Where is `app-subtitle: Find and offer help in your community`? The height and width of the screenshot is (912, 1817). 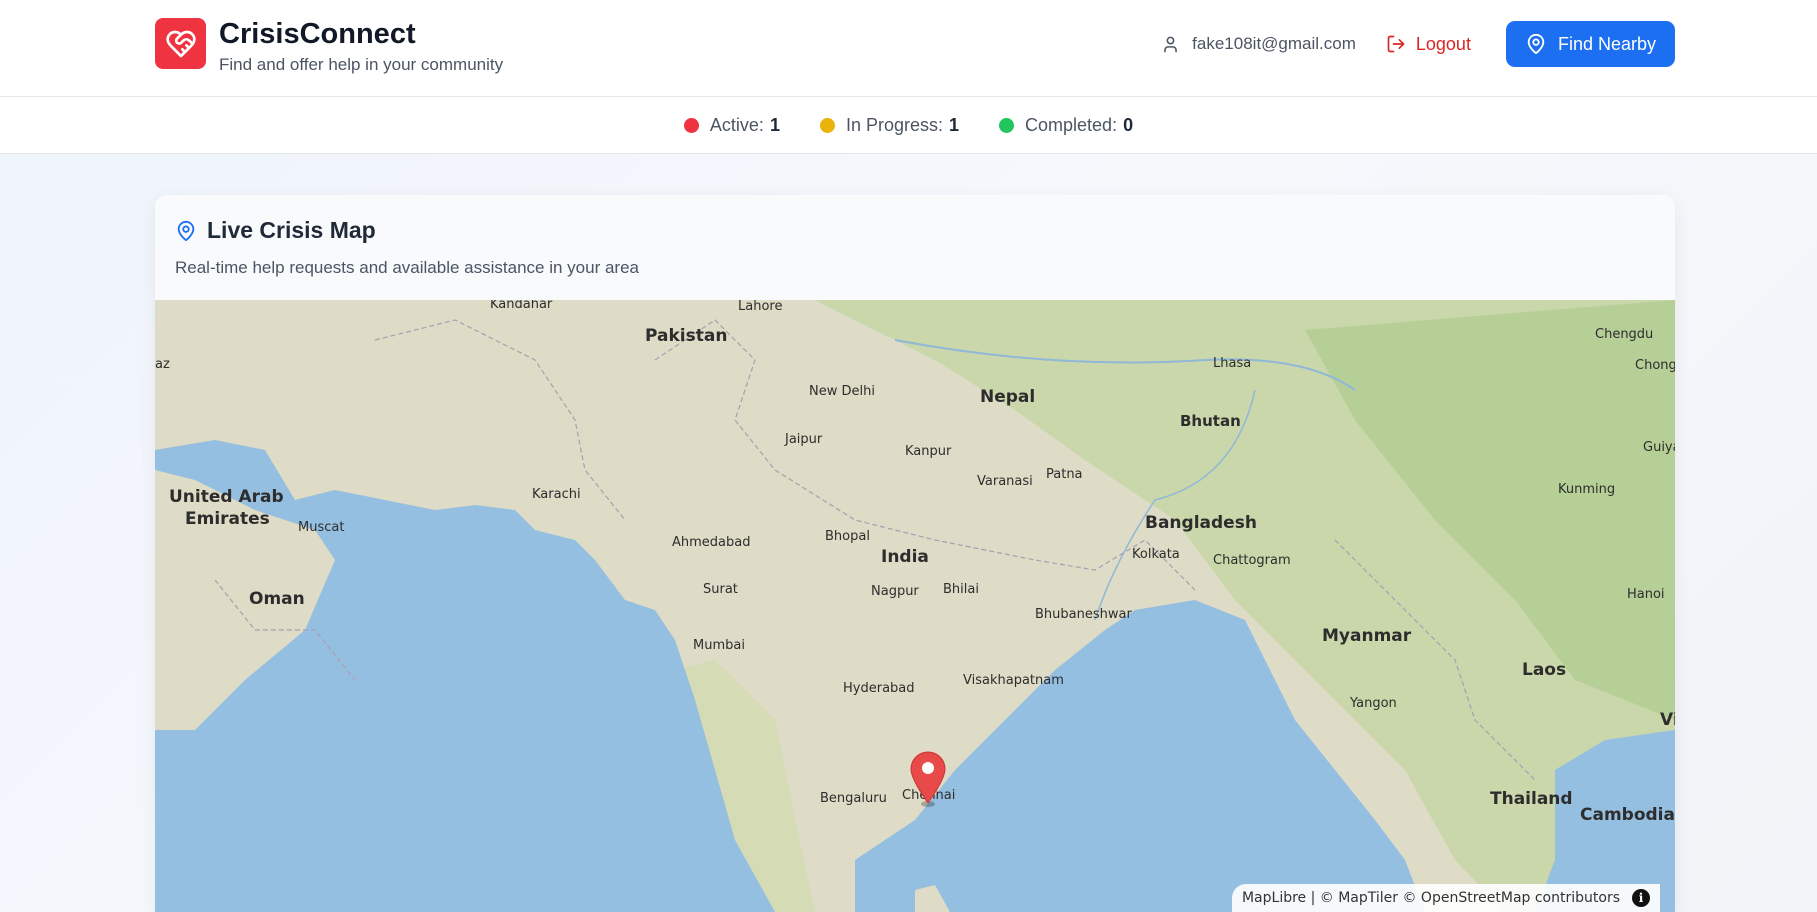
app-subtitle: Find and offer help in your community is located at coordinates (361, 64).